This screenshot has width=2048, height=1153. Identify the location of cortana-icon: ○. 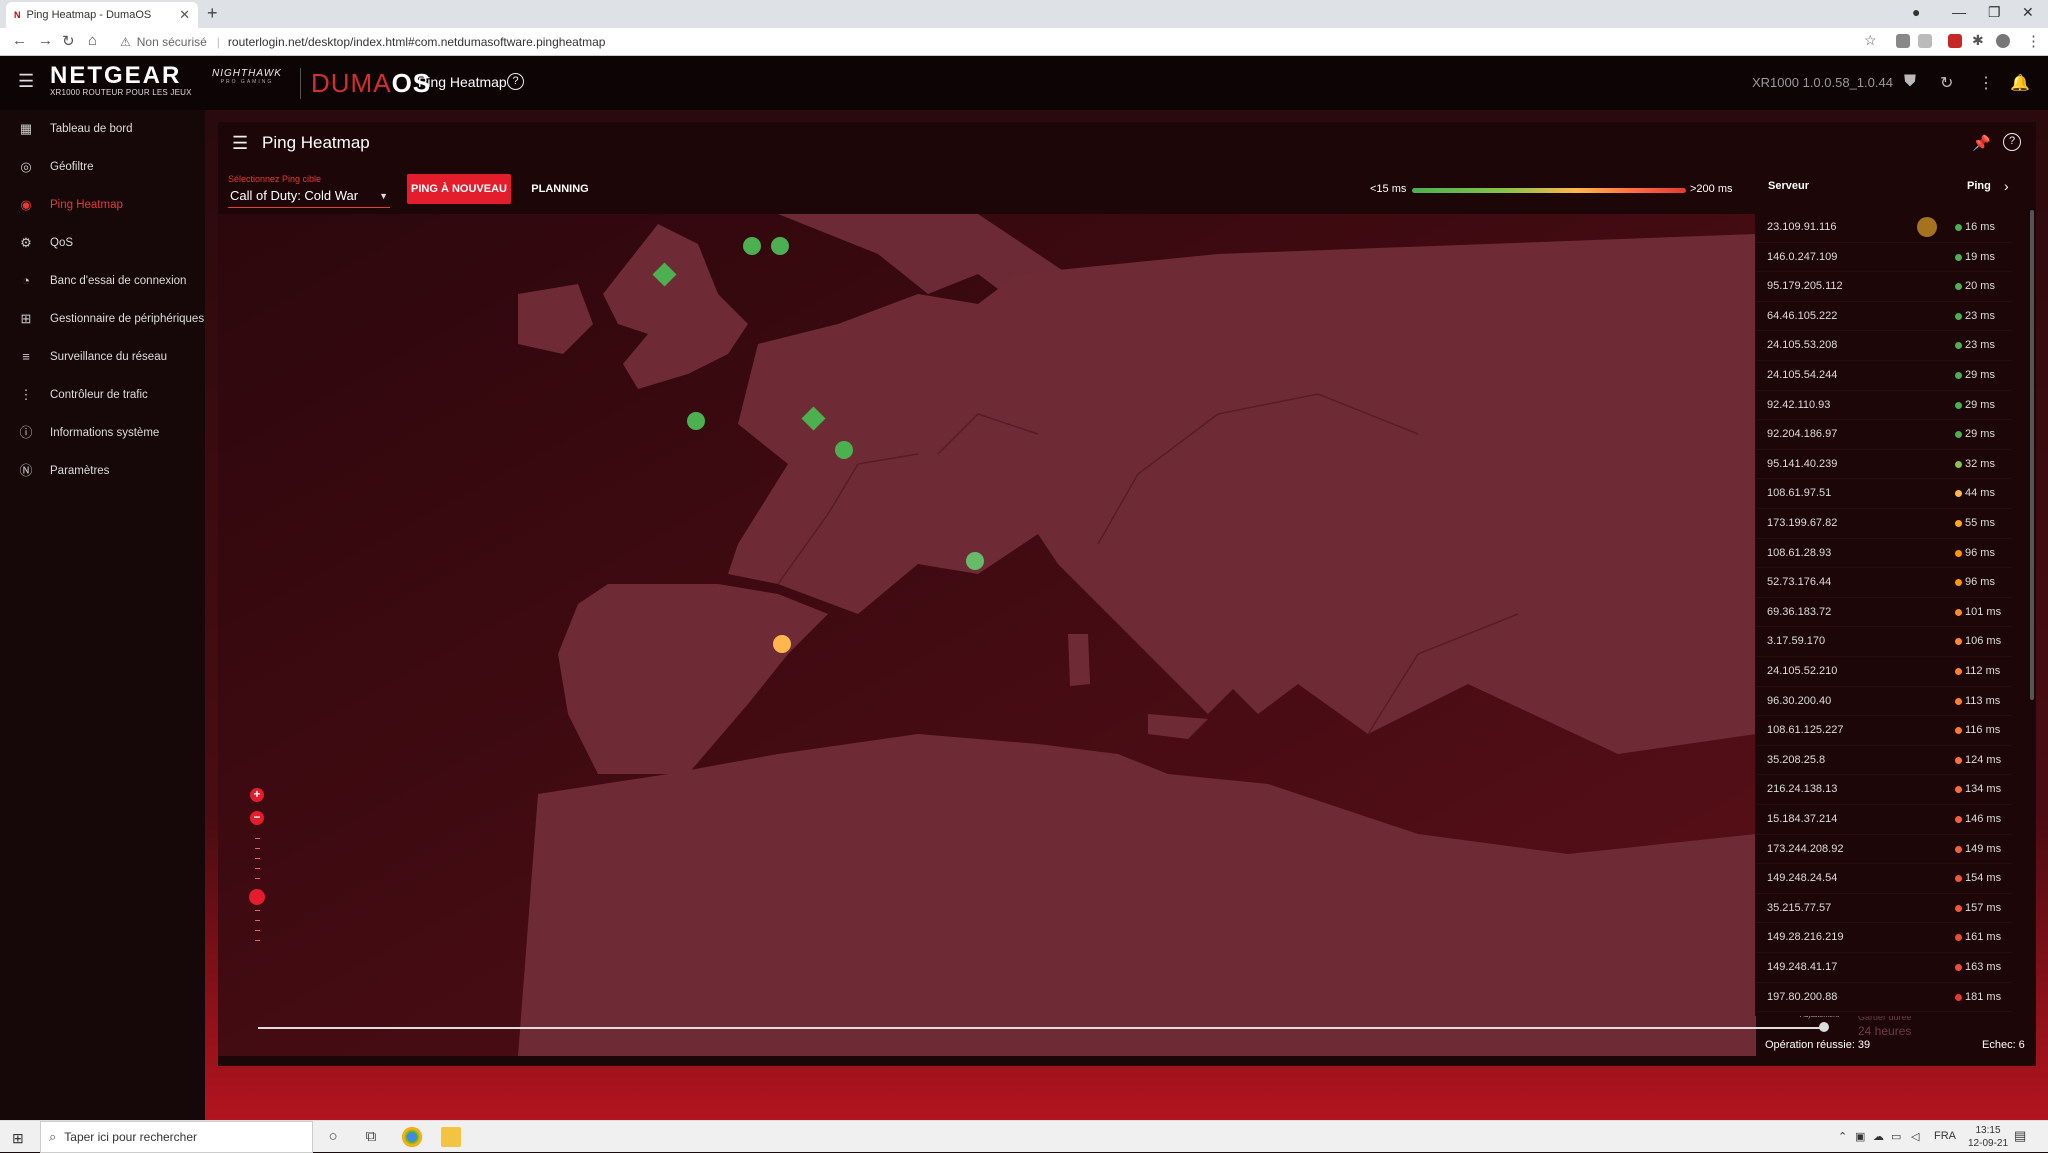
(333, 1137).